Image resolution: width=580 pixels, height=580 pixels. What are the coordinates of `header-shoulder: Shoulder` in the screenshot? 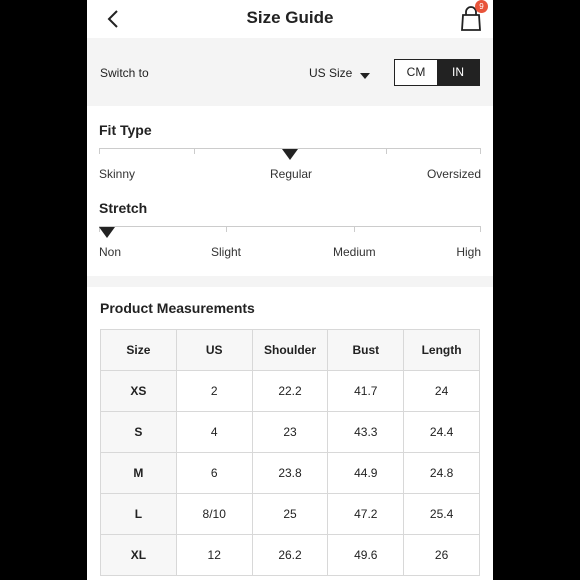 It's located at (290, 350).